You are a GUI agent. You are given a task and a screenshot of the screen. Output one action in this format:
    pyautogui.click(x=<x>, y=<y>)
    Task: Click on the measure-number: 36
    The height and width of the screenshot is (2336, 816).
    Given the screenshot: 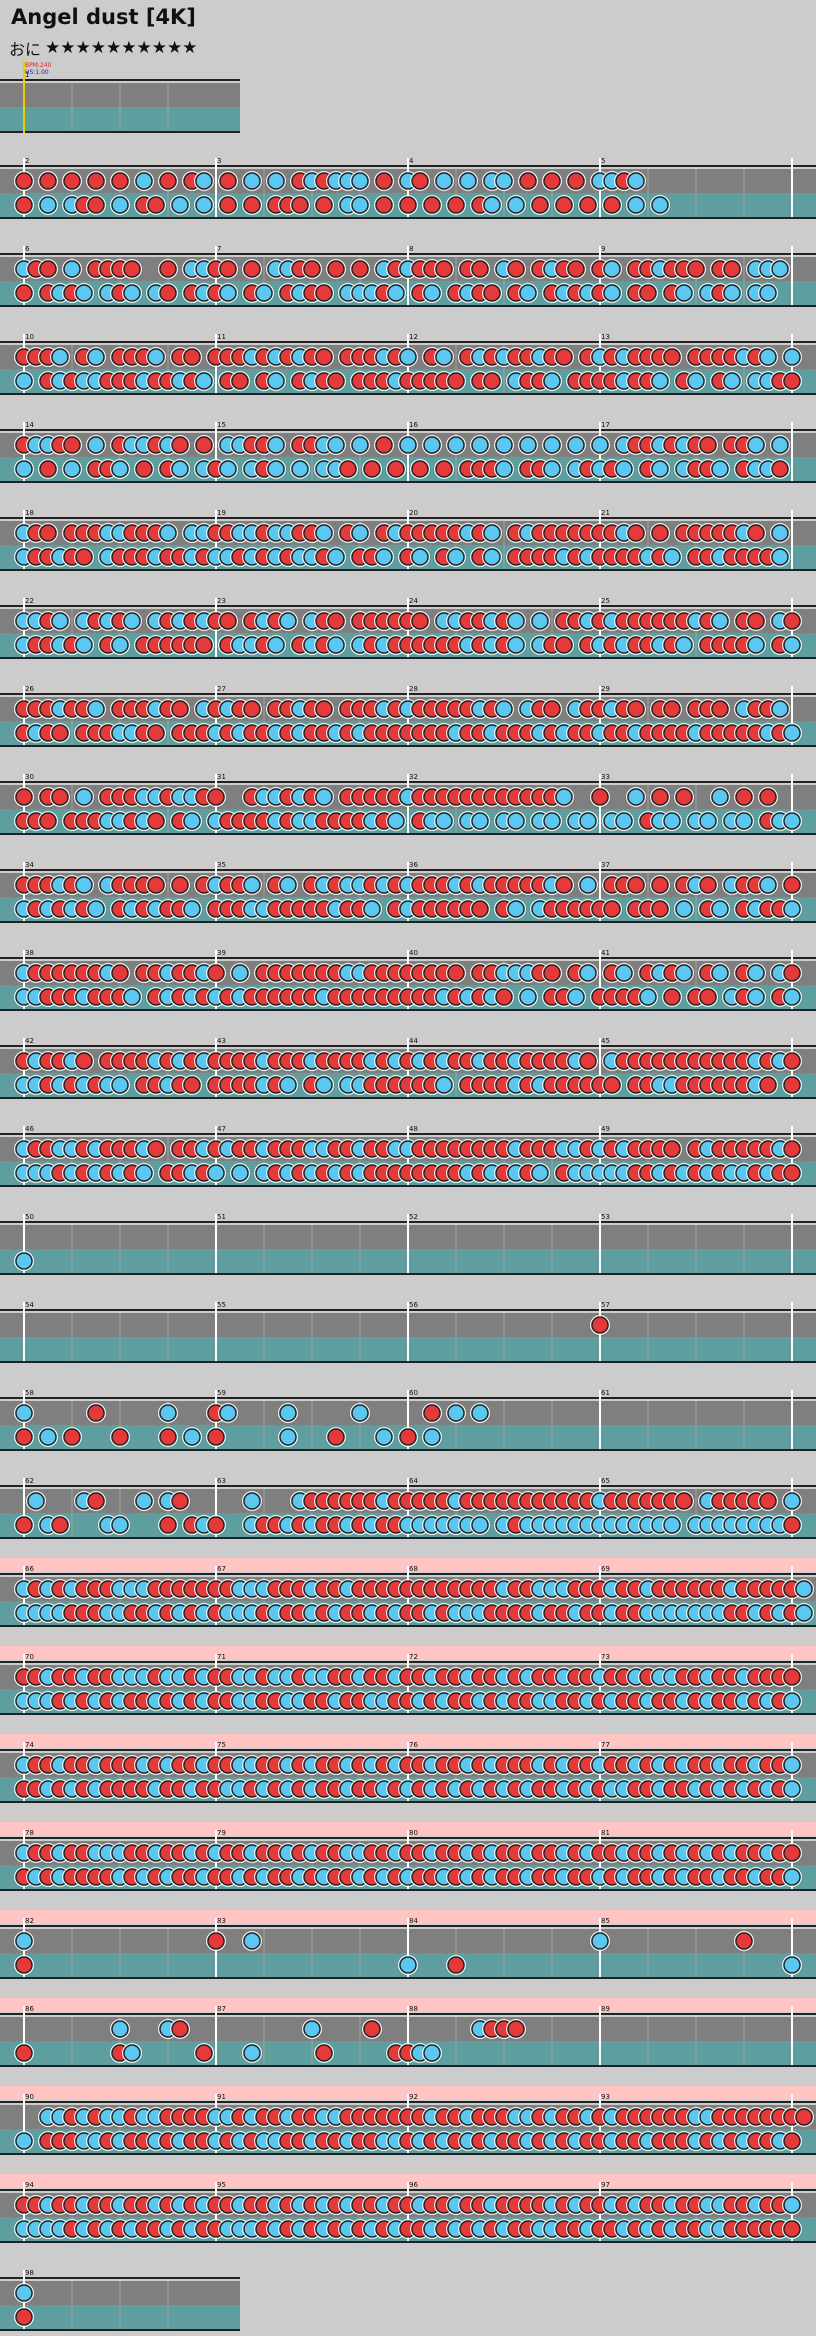 What is the action you would take?
    pyautogui.click(x=413, y=865)
    